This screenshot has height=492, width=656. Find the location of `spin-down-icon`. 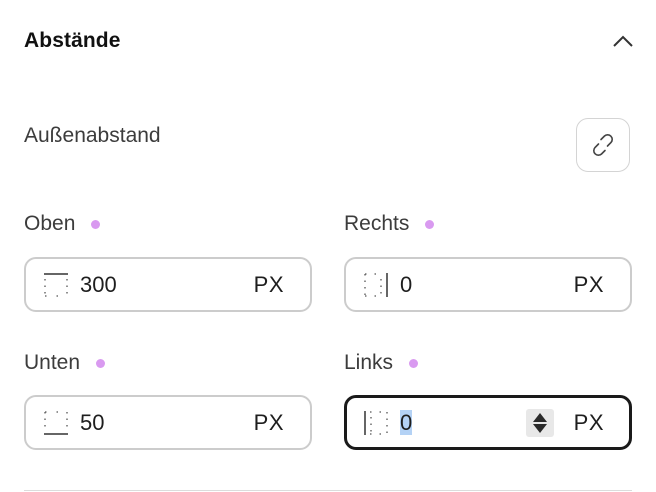

spin-down-icon is located at coordinates (539, 428).